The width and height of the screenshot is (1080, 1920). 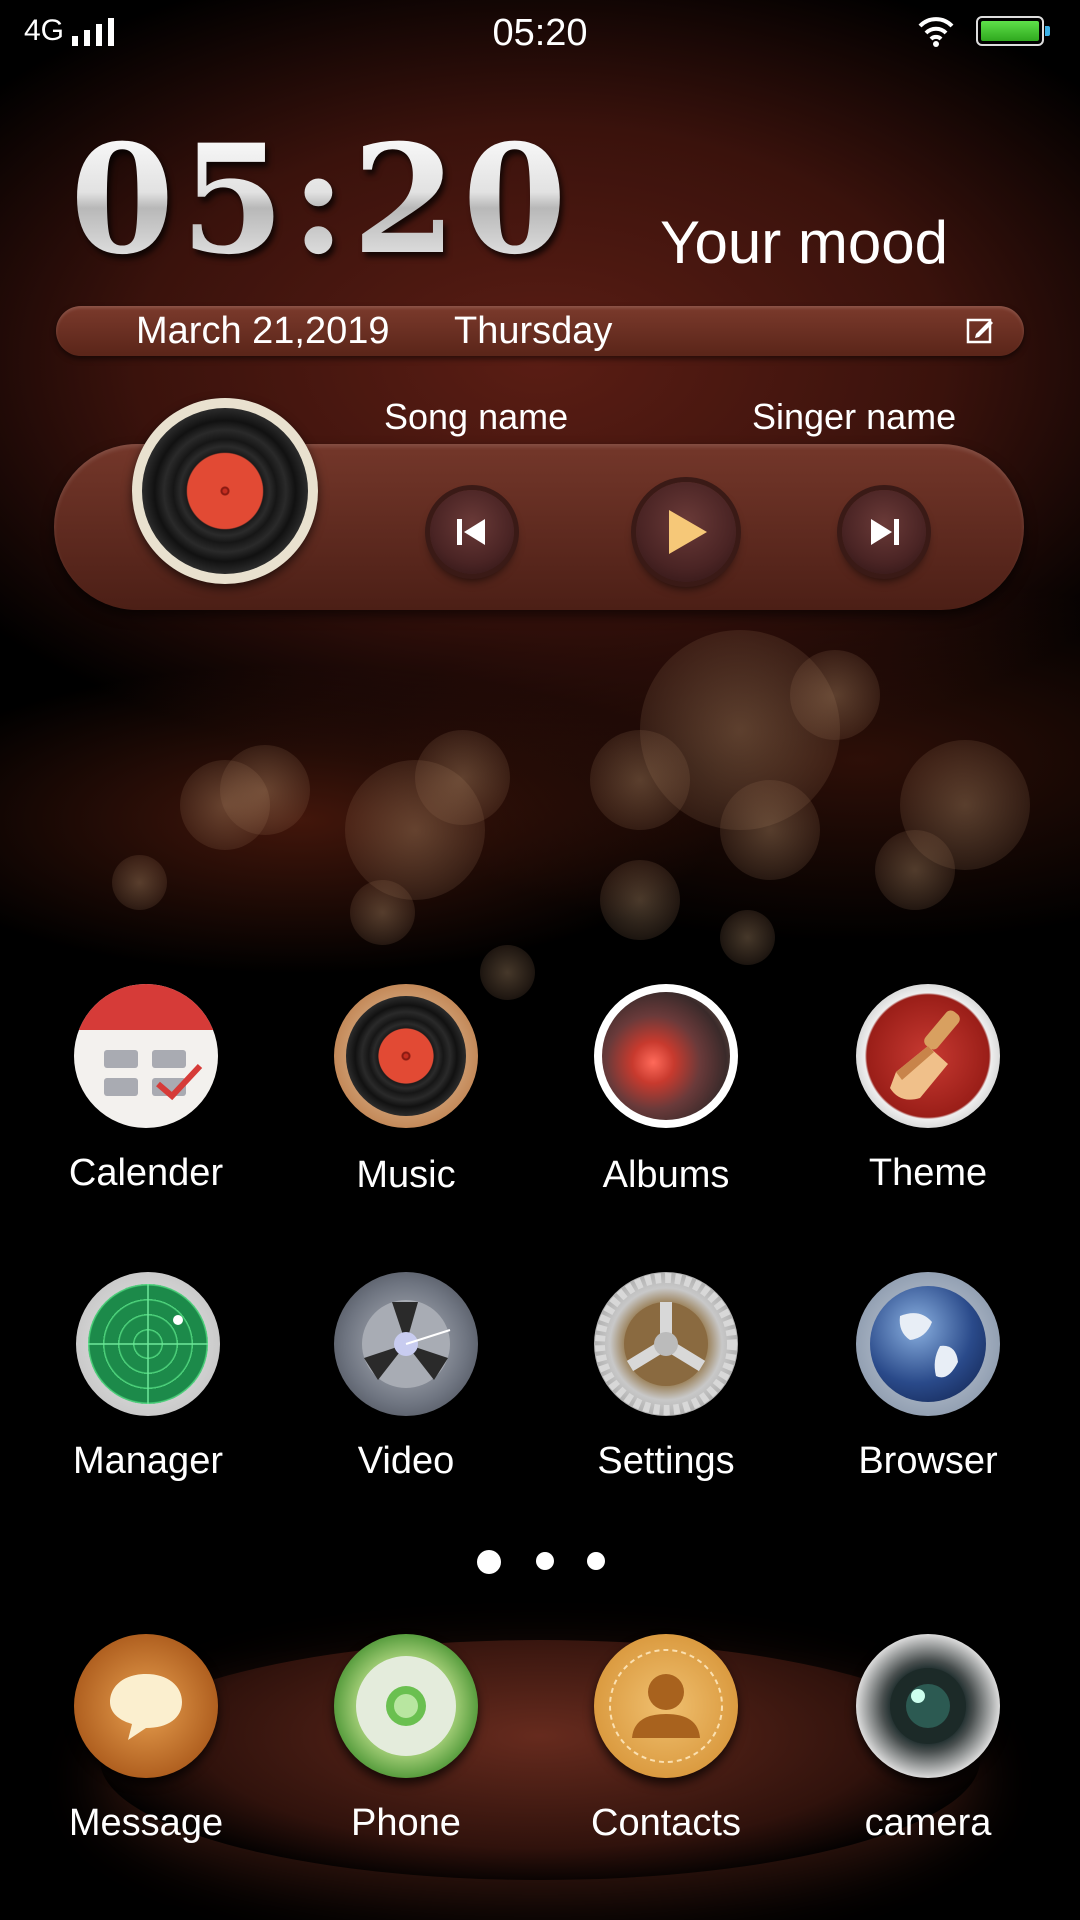 I want to click on app-phone: Phone, so click(x=406, y=1739).